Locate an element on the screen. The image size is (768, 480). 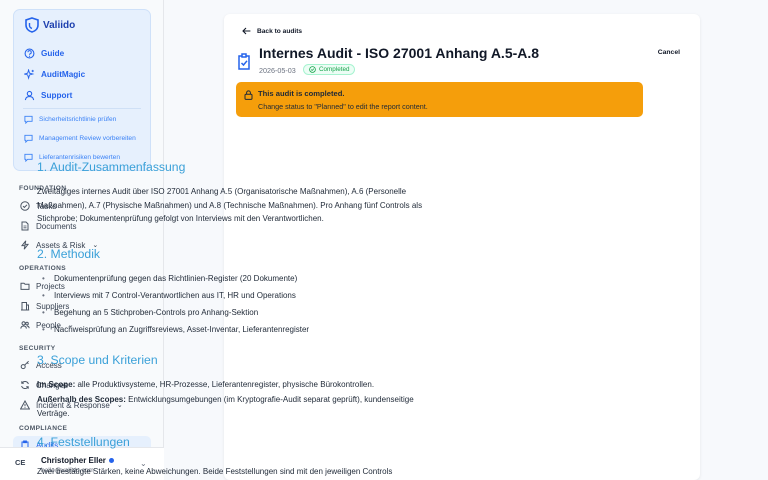
lock-icon is located at coordinates (248, 95).